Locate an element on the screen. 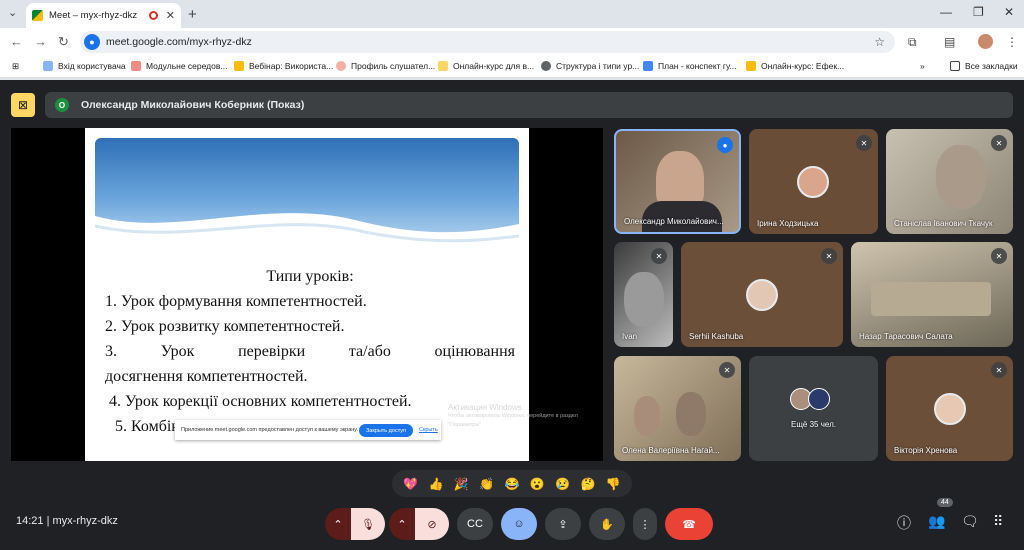 This screenshot has height=550, width=1024. raise-hand-button: ✋ is located at coordinates (607, 524).